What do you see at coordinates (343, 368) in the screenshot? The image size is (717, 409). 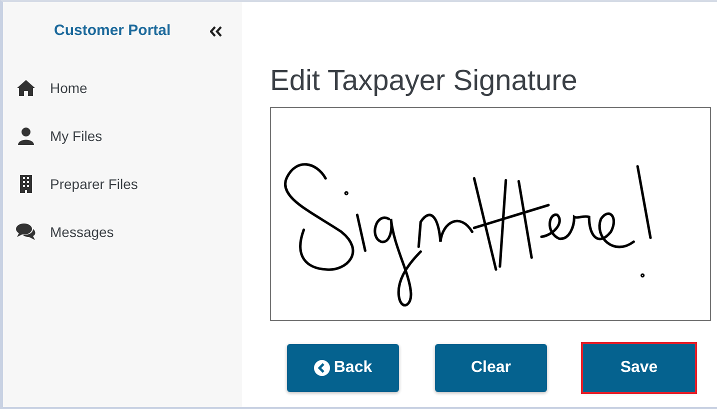 I see `action-button: Back` at bounding box center [343, 368].